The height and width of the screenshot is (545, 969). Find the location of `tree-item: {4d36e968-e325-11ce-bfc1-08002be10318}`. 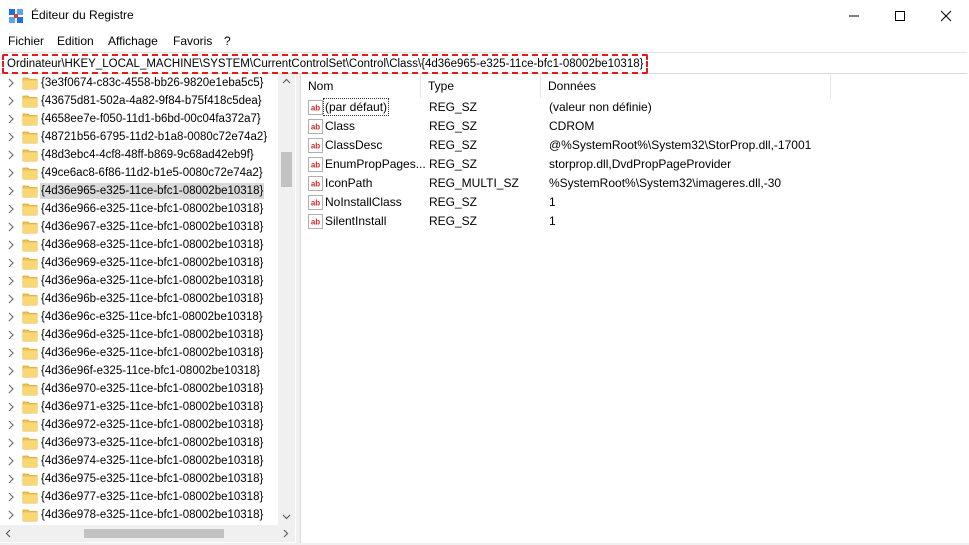

tree-item: {4d36e968-e325-11ce-bfc1-08002be10318} is located at coordinates (139, 245).